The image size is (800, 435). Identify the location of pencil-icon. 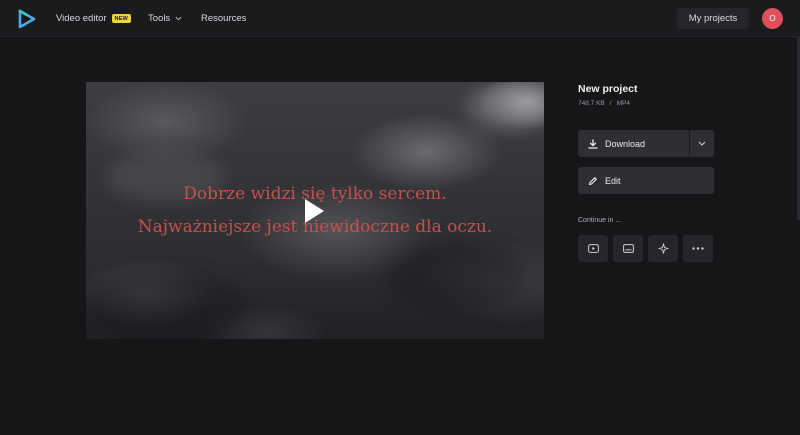
(592, 180).